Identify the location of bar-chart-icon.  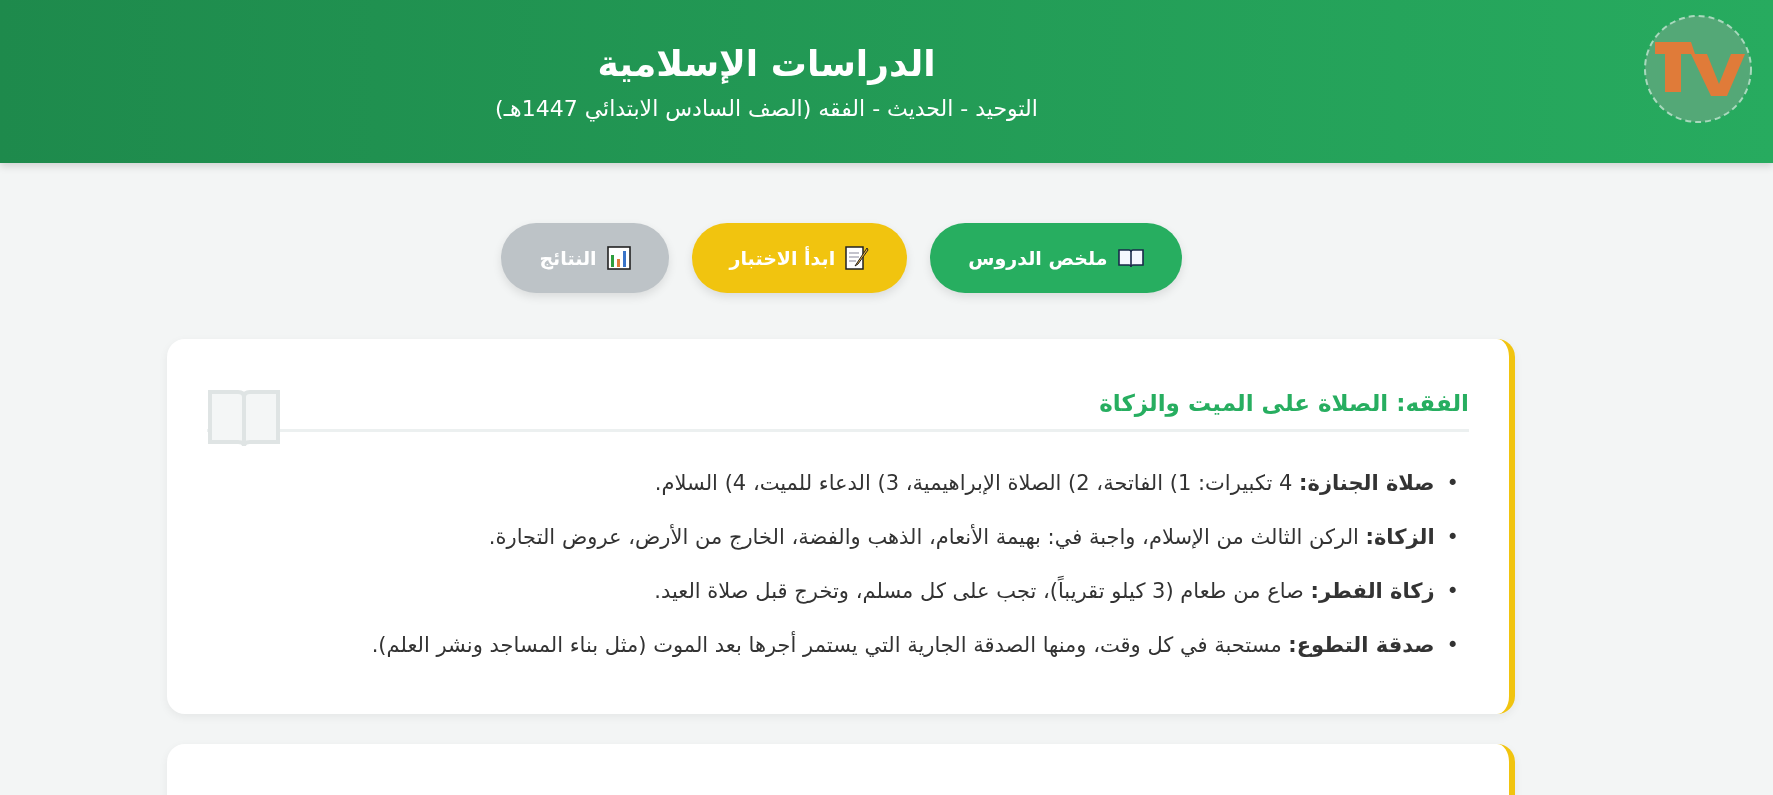
(618, 258).